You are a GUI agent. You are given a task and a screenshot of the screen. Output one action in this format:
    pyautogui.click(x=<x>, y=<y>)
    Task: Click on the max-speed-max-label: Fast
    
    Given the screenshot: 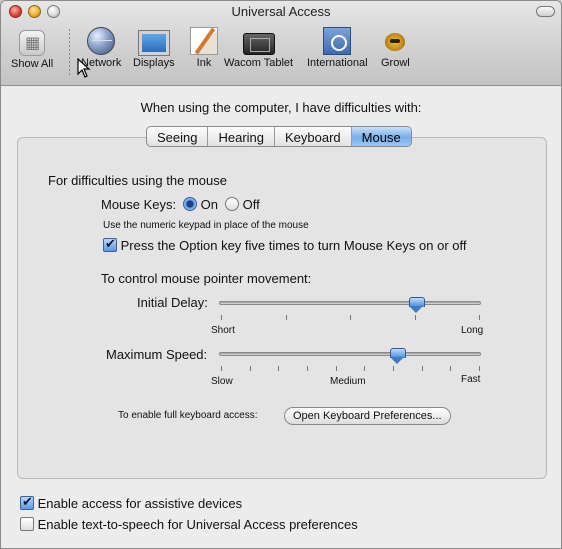 What is the action you would take?
    pyautogui.click(x=471, y=379)
    